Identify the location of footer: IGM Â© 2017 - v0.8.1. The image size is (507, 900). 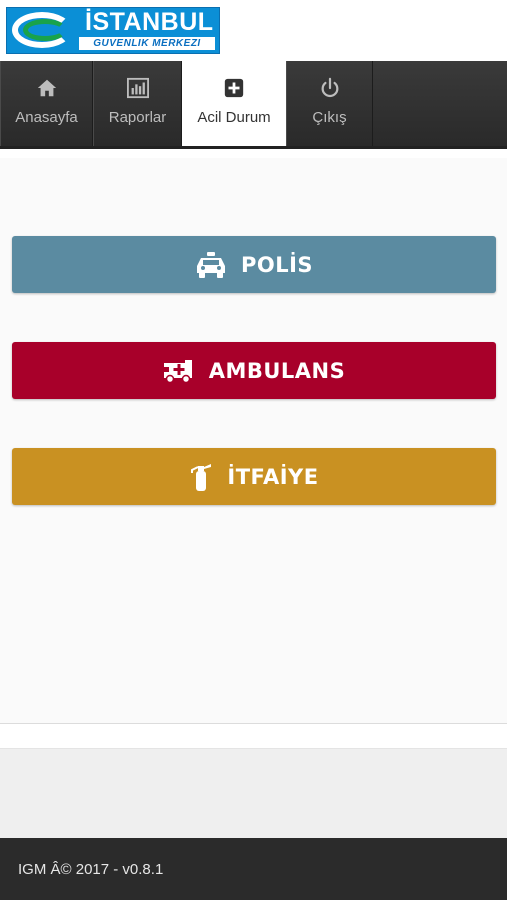
(253, 869).